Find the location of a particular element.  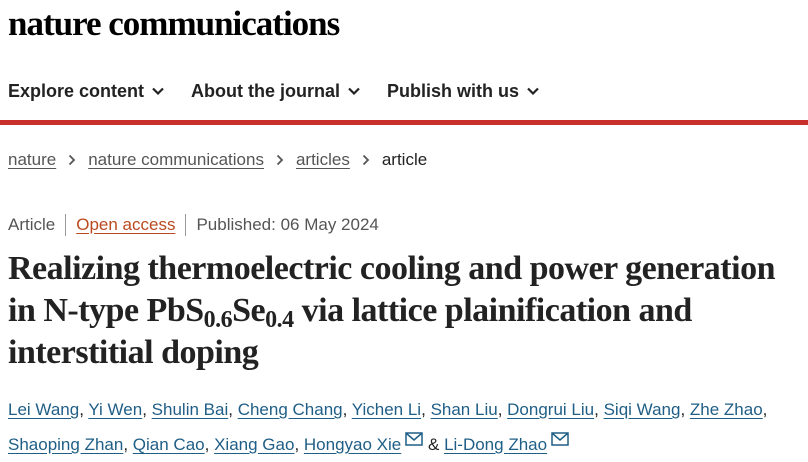

breadcrumb-link-articles: articles is located at coordinates (323, 160).